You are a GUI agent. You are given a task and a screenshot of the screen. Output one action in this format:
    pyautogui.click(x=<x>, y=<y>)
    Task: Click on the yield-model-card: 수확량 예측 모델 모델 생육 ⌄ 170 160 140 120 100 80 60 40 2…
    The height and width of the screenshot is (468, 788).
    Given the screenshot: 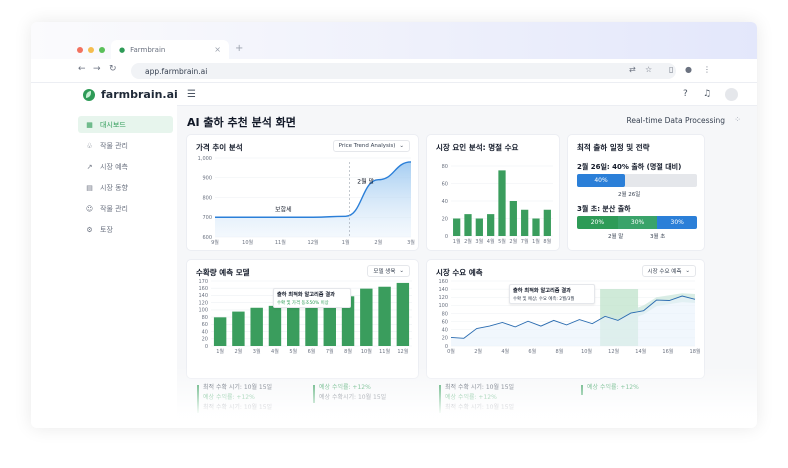 What is the action you would take?
    pyautogui.click(x=302, y=319)
    